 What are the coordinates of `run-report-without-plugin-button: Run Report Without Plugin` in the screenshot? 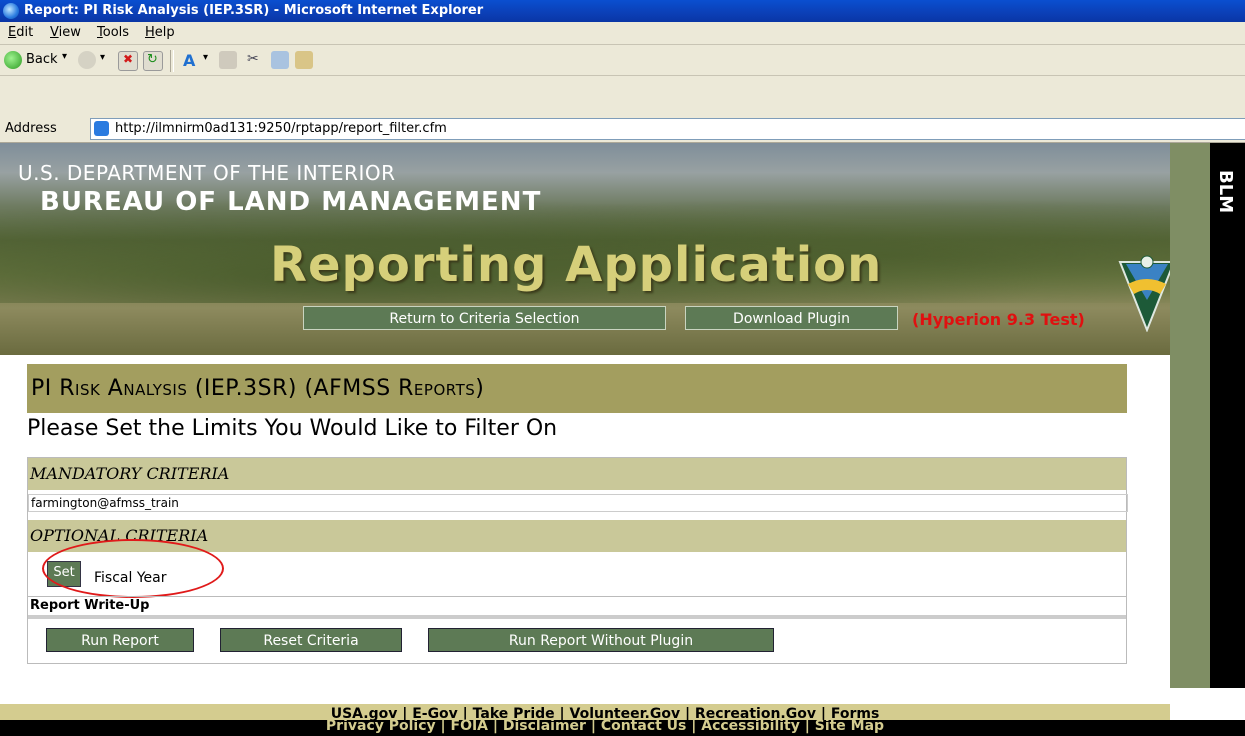 It's located at (601, 640).